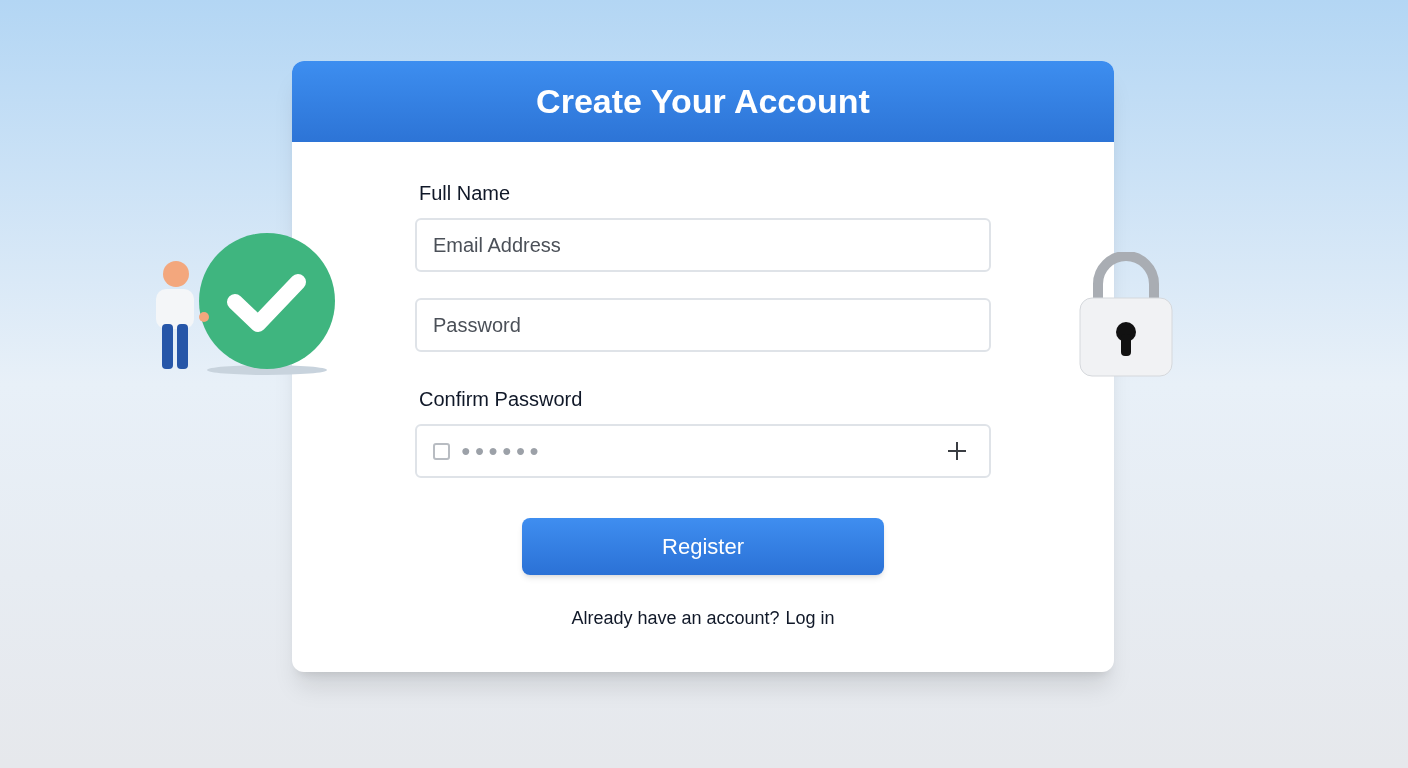  Describe the element at coordinates (441, 451) in the screenshot. I see `checkbox` at that location.